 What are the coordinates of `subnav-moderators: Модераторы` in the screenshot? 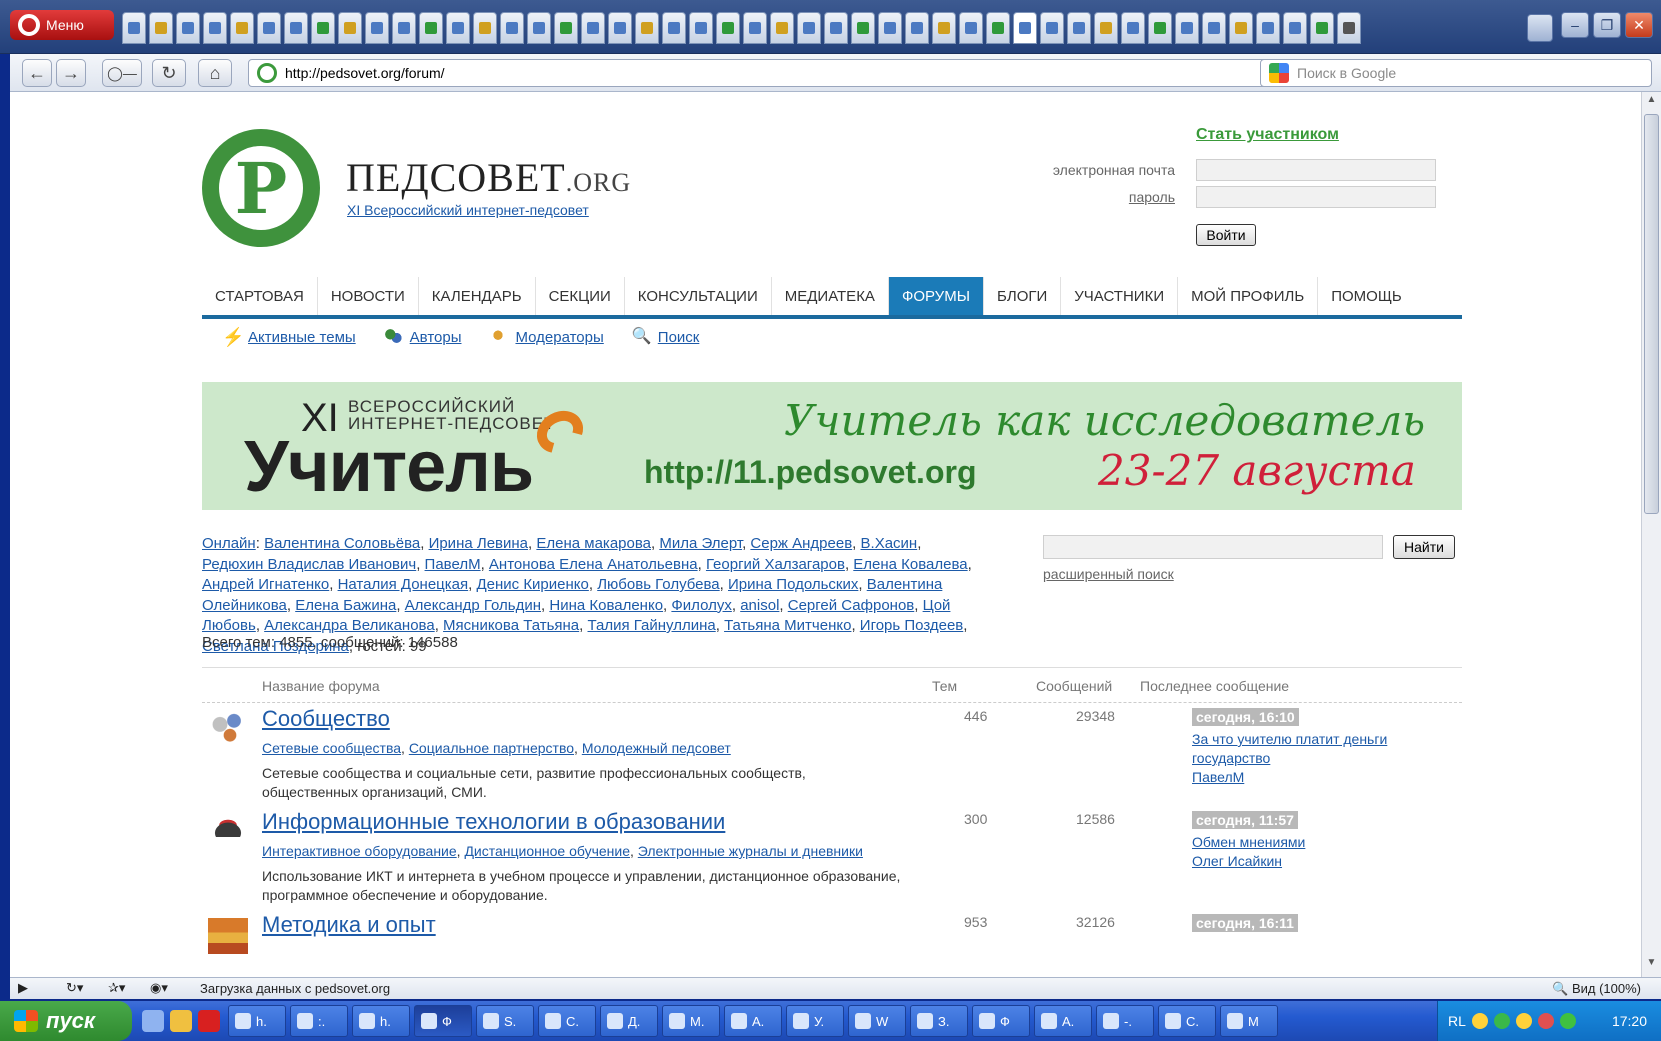 It's located at (546, 337).